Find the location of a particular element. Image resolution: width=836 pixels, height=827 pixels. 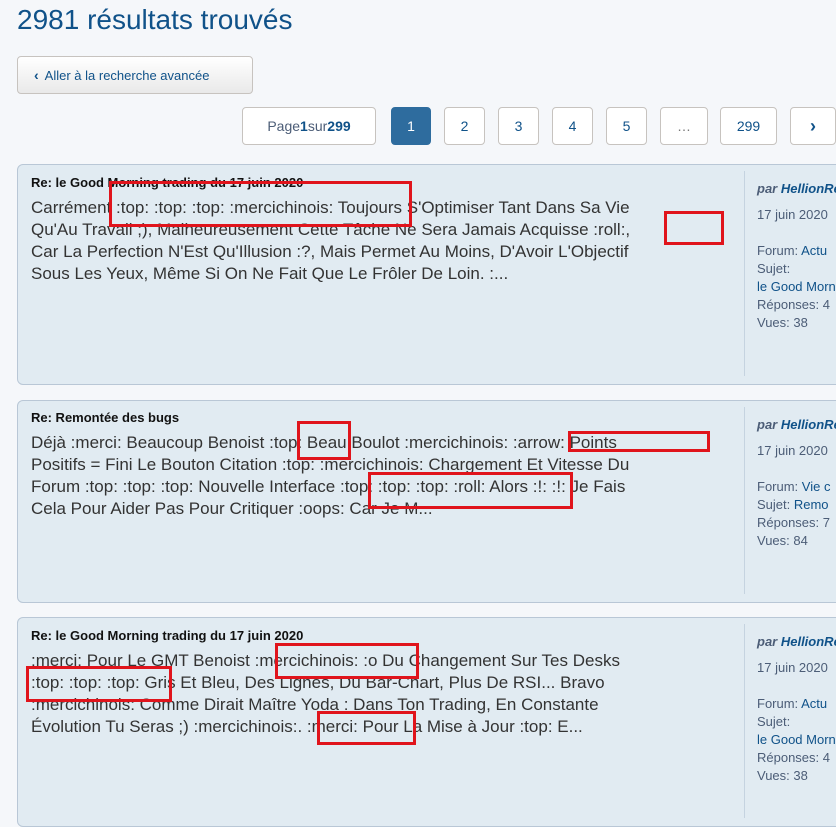

post-title: Re: Remontée des bugs is located at coordinates (105, 417).